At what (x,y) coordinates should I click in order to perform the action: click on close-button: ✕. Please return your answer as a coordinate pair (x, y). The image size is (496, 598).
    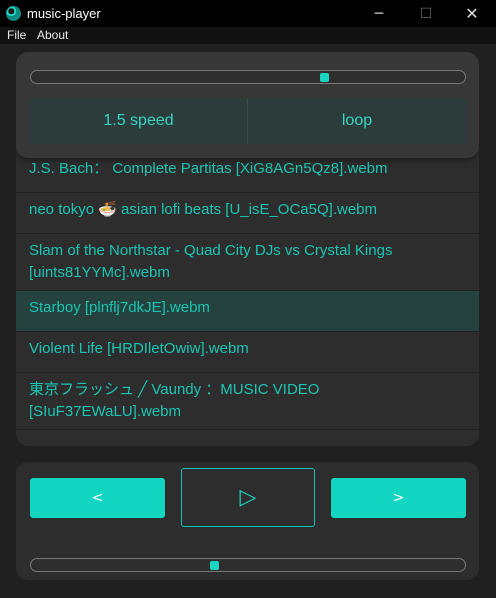
    Looking at the image, I should click on (472, 13).